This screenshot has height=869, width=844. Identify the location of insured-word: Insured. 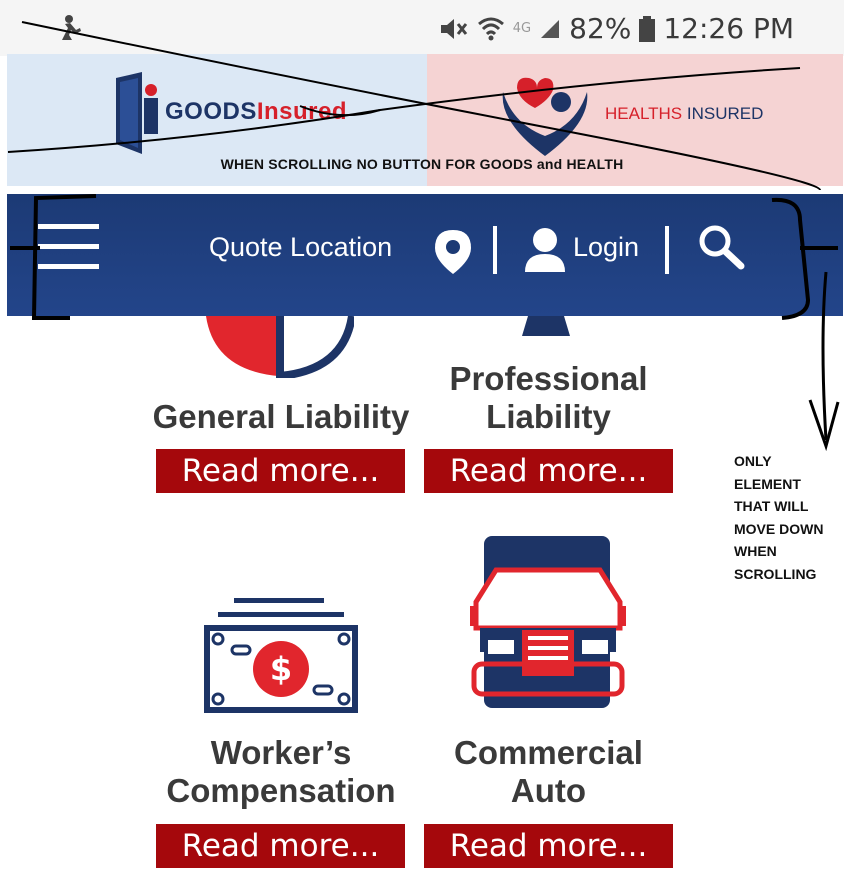
(302, 111).